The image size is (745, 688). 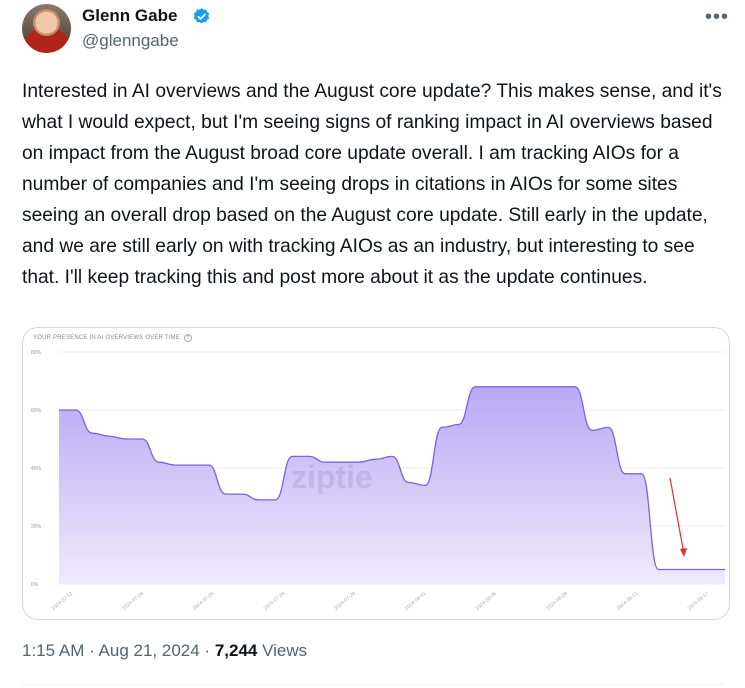 I want to click on annotation-arrowhead, so click(x=683, y=552).